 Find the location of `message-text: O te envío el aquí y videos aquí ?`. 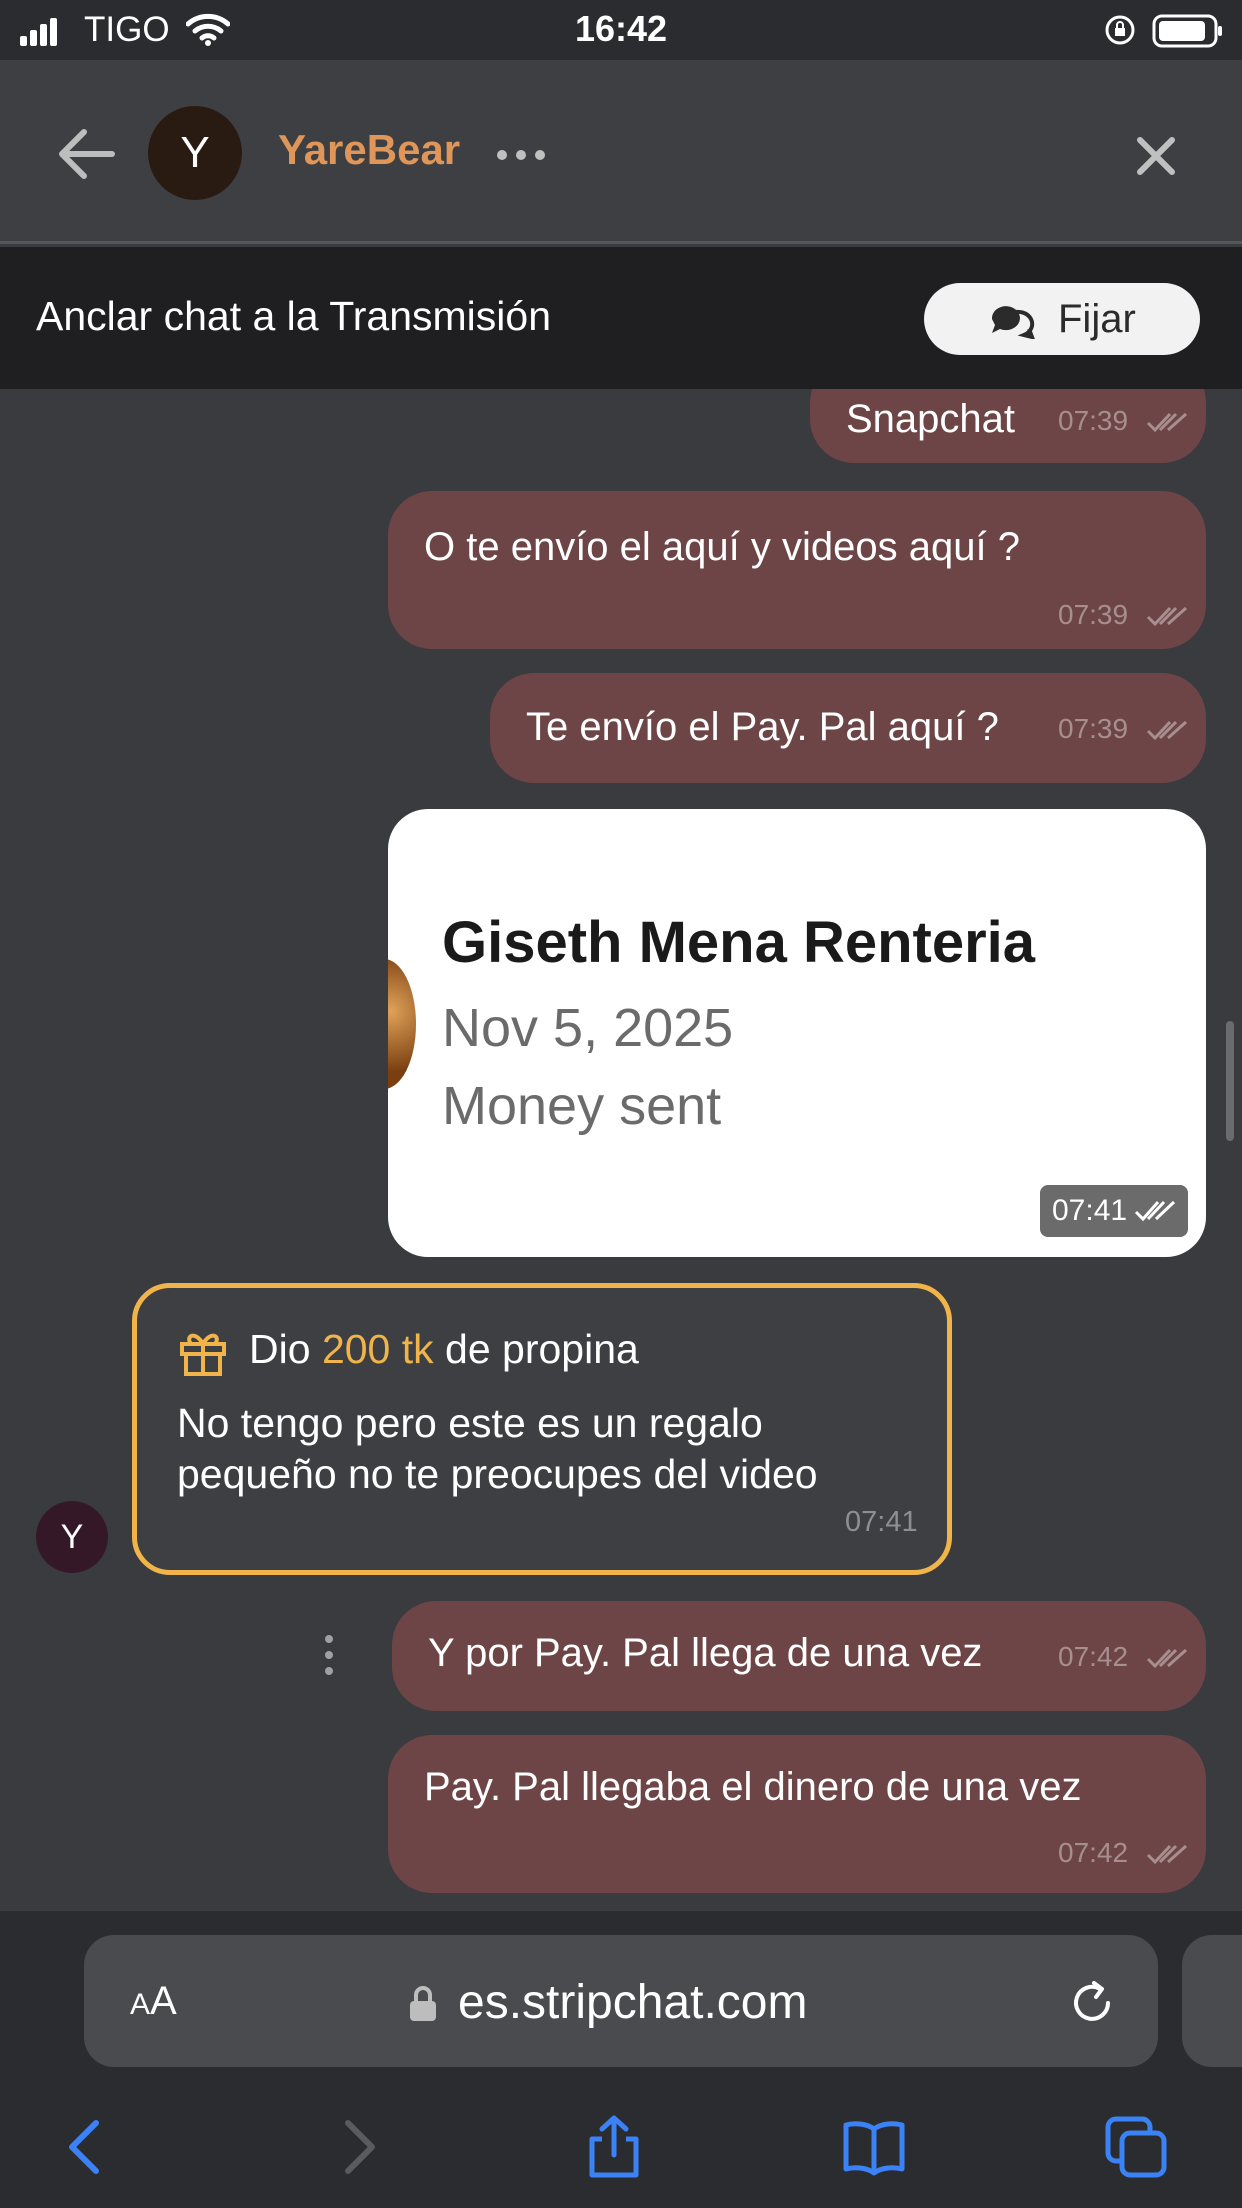

message-text: O te envío el aquí y videos aquí ? is located at coordinates (722, 547).